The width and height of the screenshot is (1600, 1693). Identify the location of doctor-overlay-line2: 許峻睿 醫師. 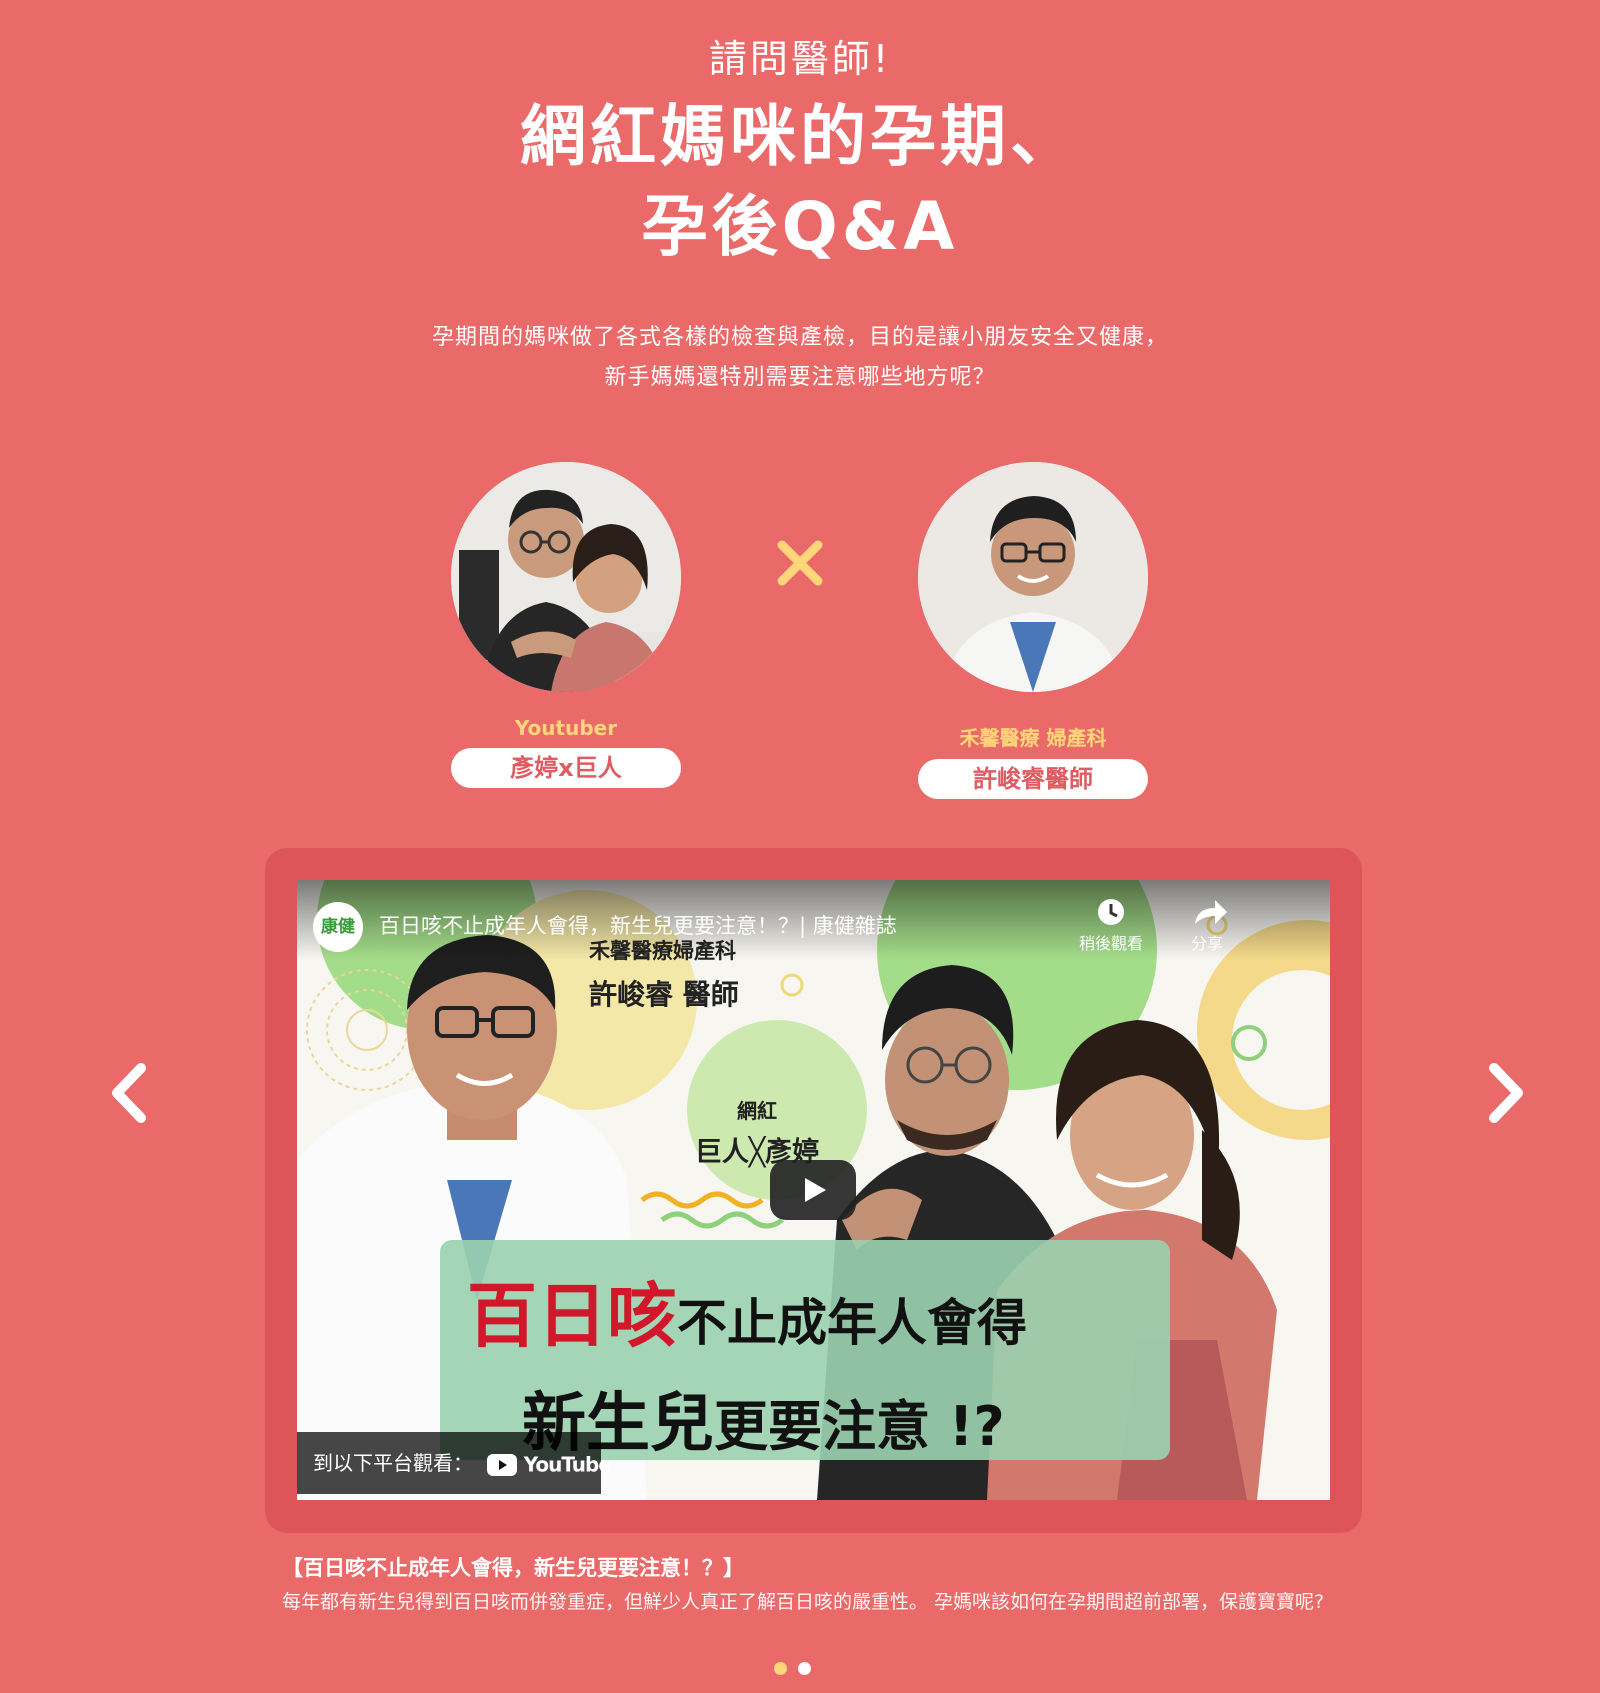
(664, 994).